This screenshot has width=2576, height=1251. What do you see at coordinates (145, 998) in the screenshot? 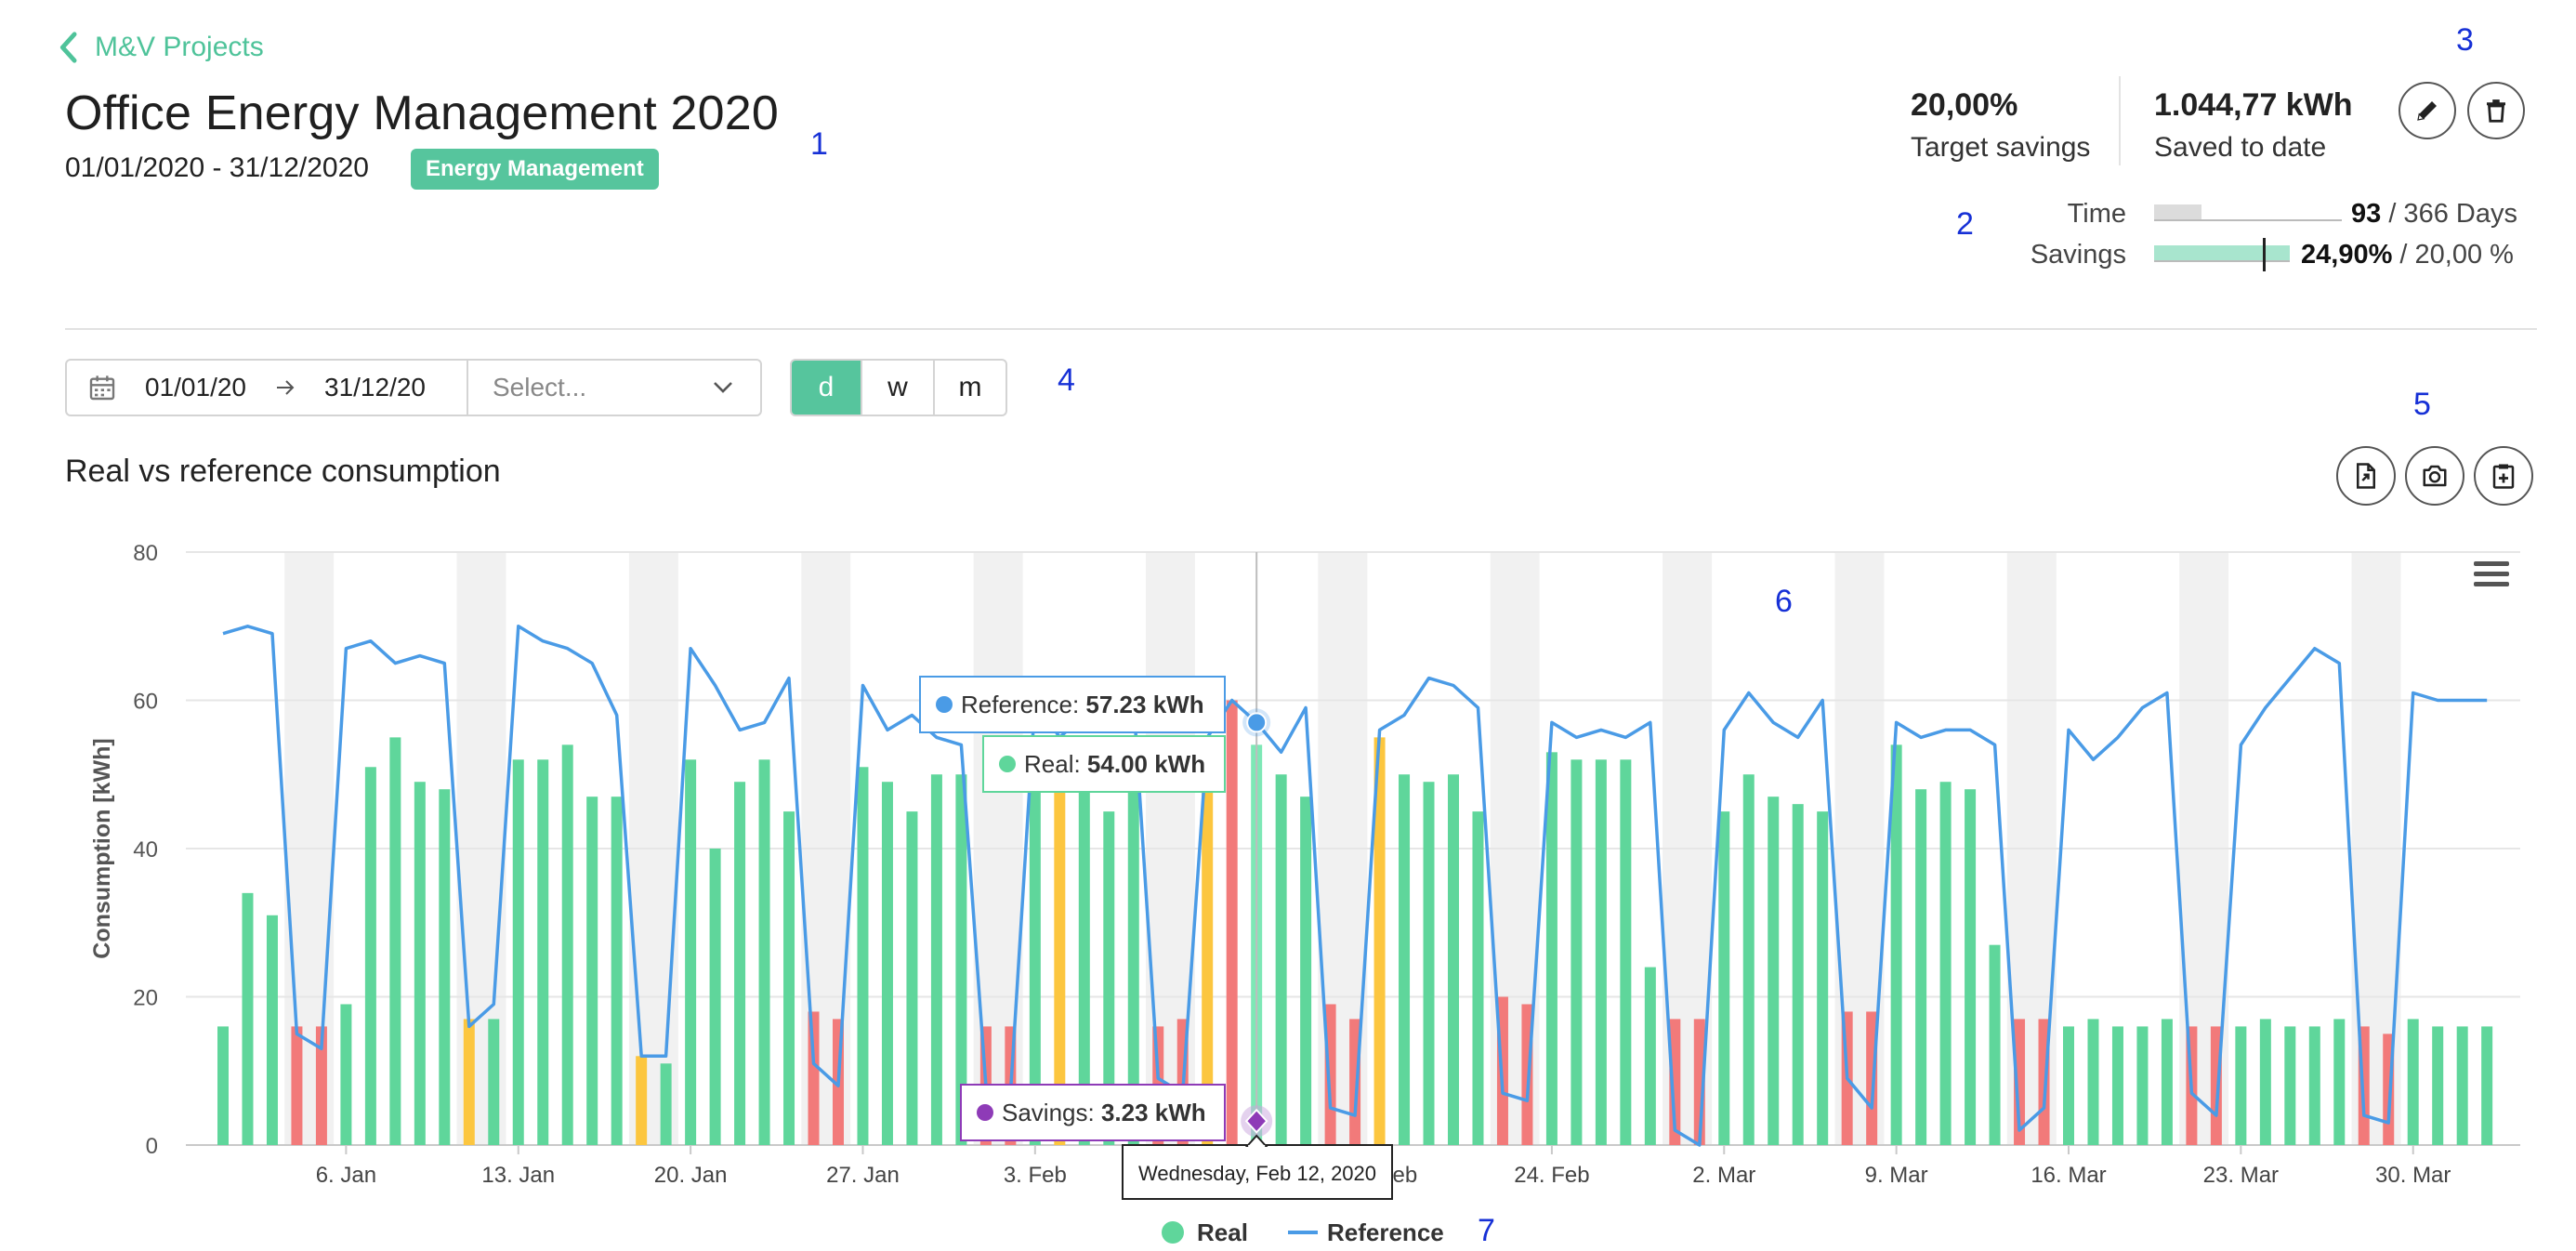
I see `y-tick-label: 20` at bounding box center [145, 998].